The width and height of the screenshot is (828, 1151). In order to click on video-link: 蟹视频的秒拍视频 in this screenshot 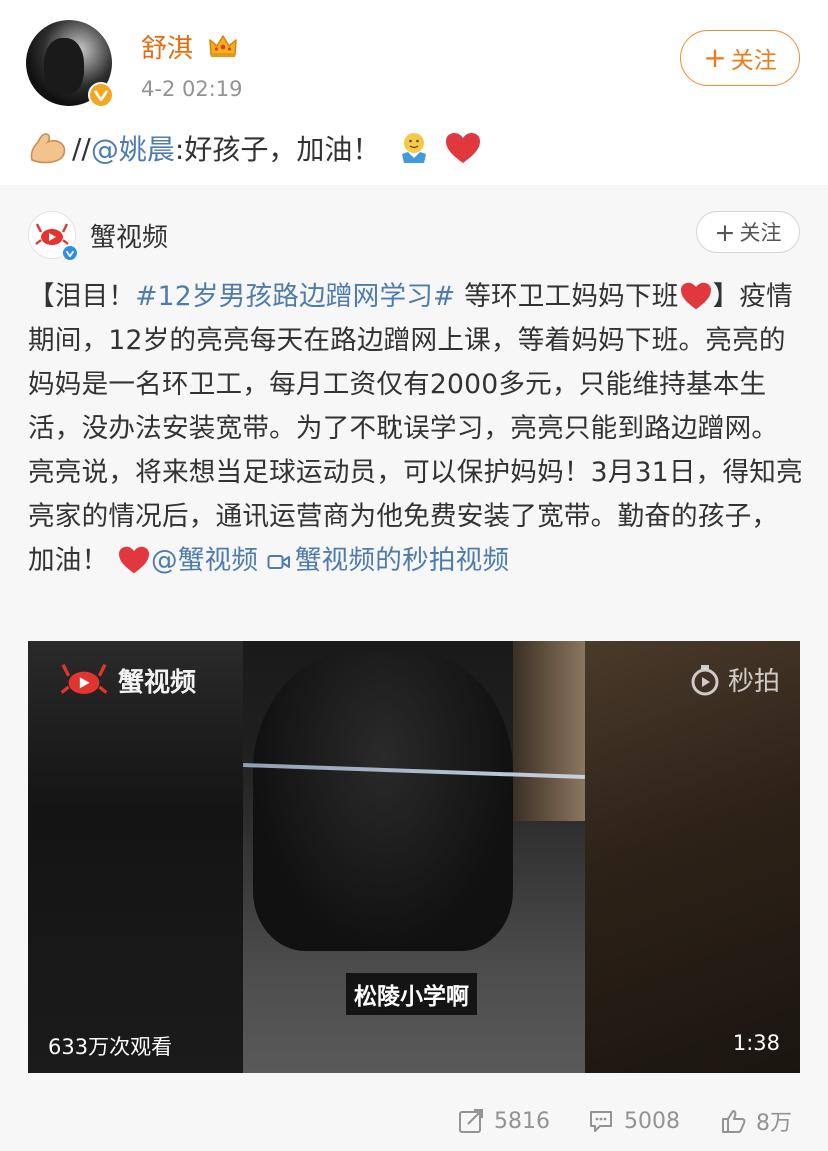, I will do `click(388, 560)`.